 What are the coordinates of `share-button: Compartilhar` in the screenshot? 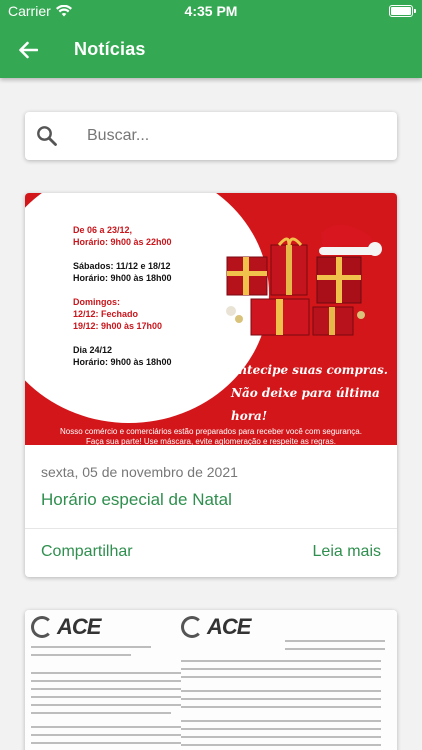 It's located at (87, 552).